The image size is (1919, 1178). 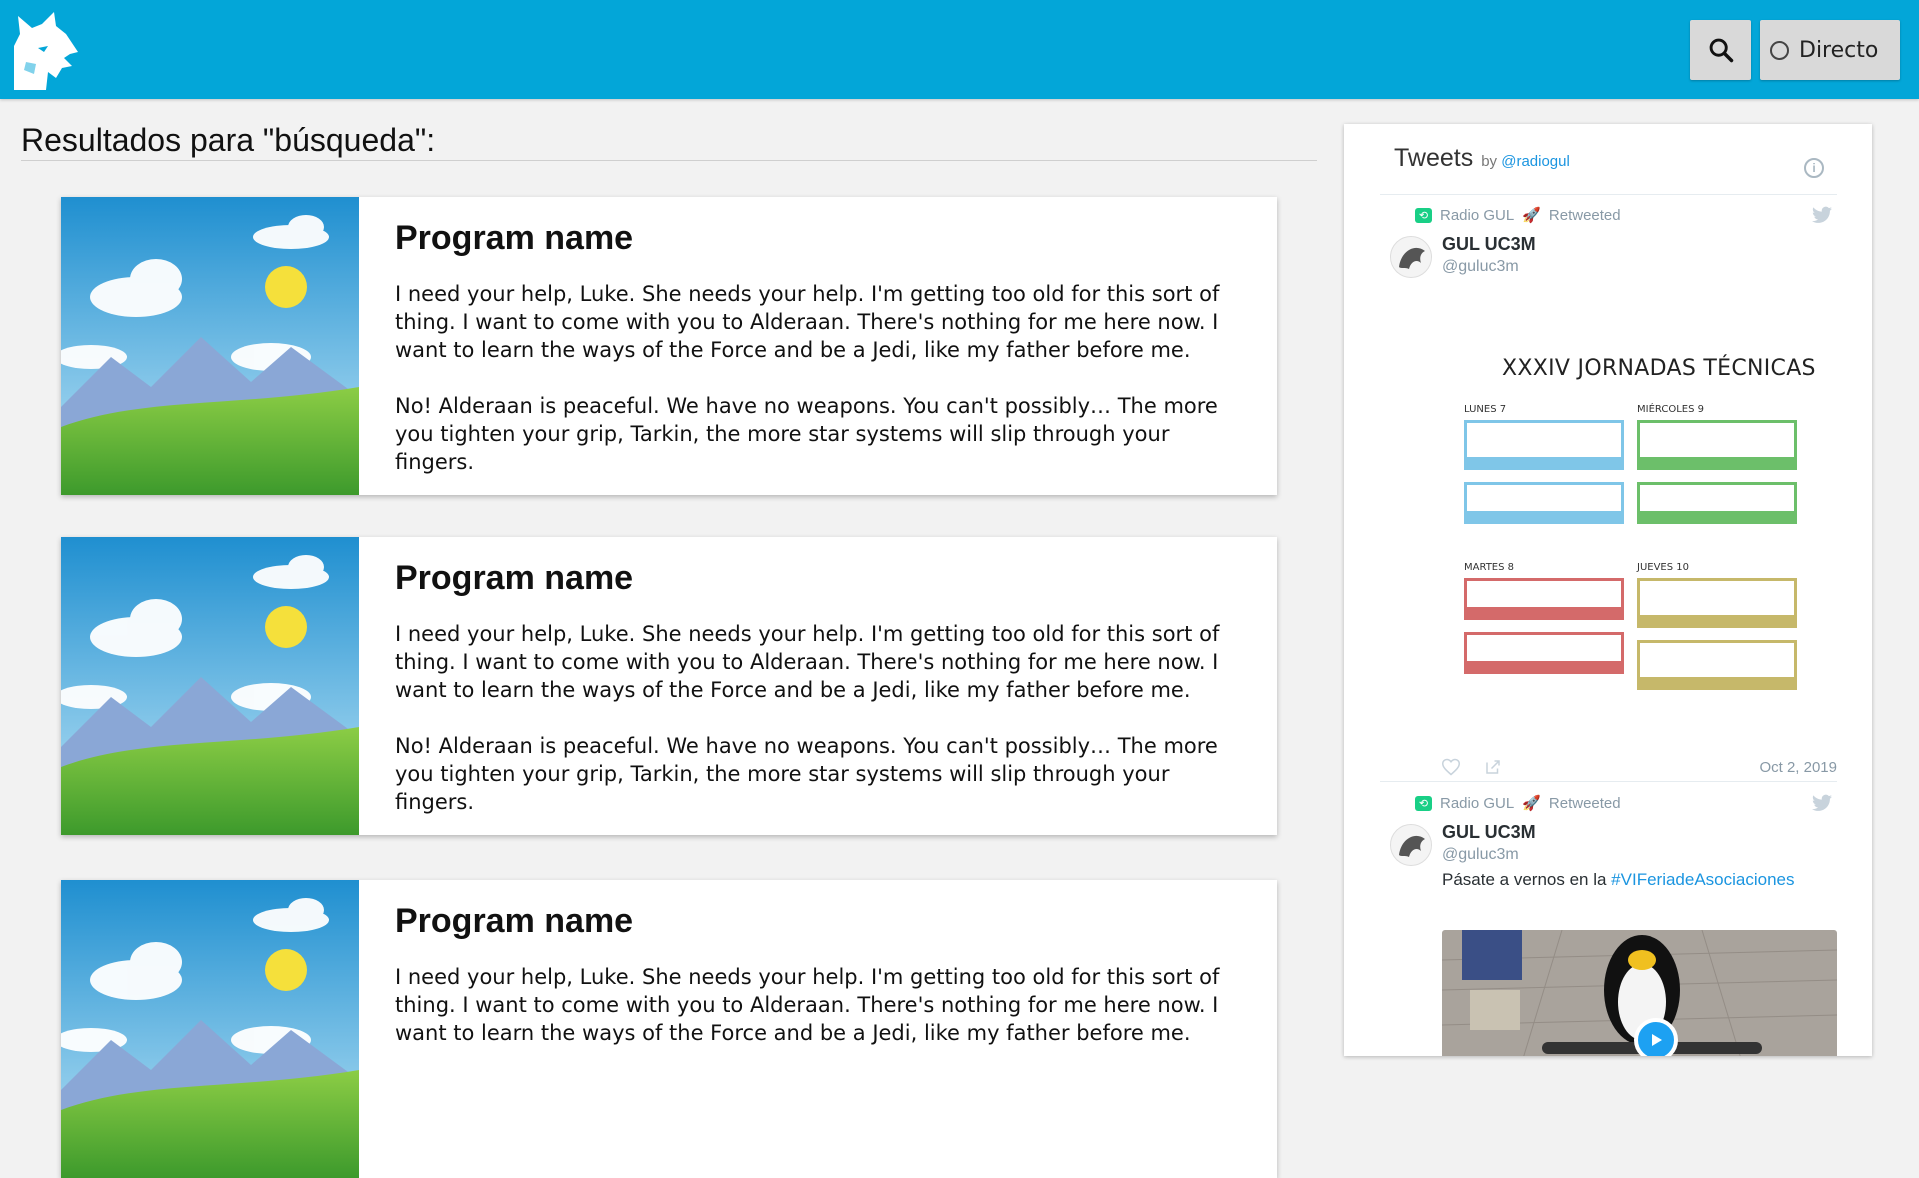 I want to click on live-status-icon, so click(x=1779, y=50).